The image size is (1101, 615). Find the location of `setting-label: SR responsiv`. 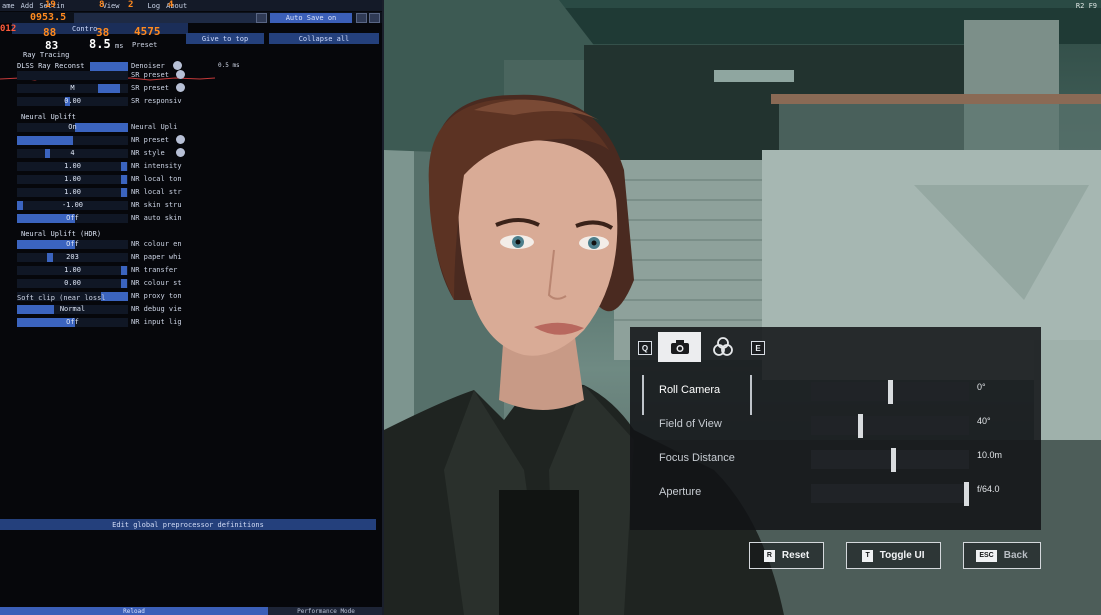

setting-label: SR responsiv is located at coordinates (156, 101).